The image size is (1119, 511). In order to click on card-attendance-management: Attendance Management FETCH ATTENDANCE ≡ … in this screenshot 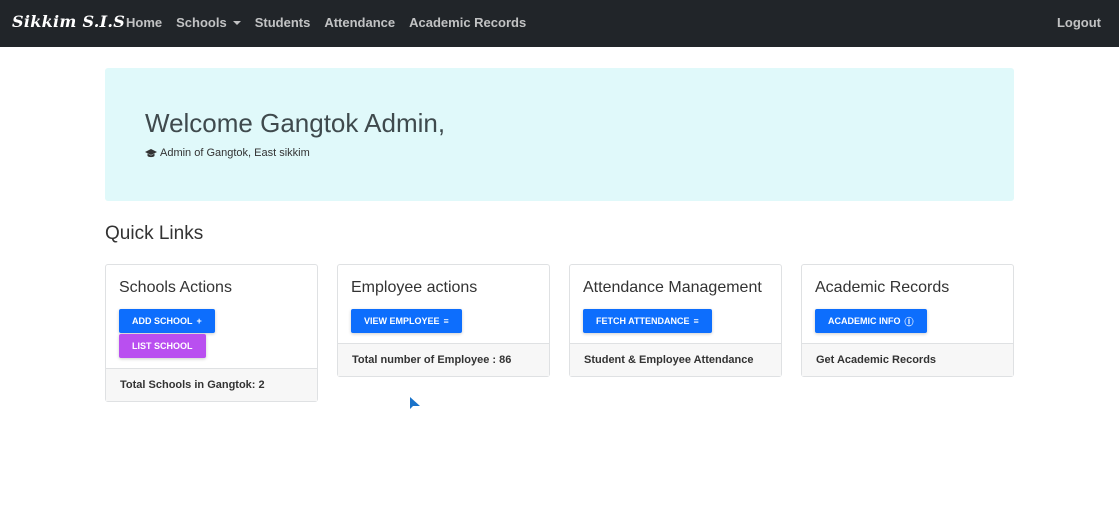, I will do `click(675, 320)`.